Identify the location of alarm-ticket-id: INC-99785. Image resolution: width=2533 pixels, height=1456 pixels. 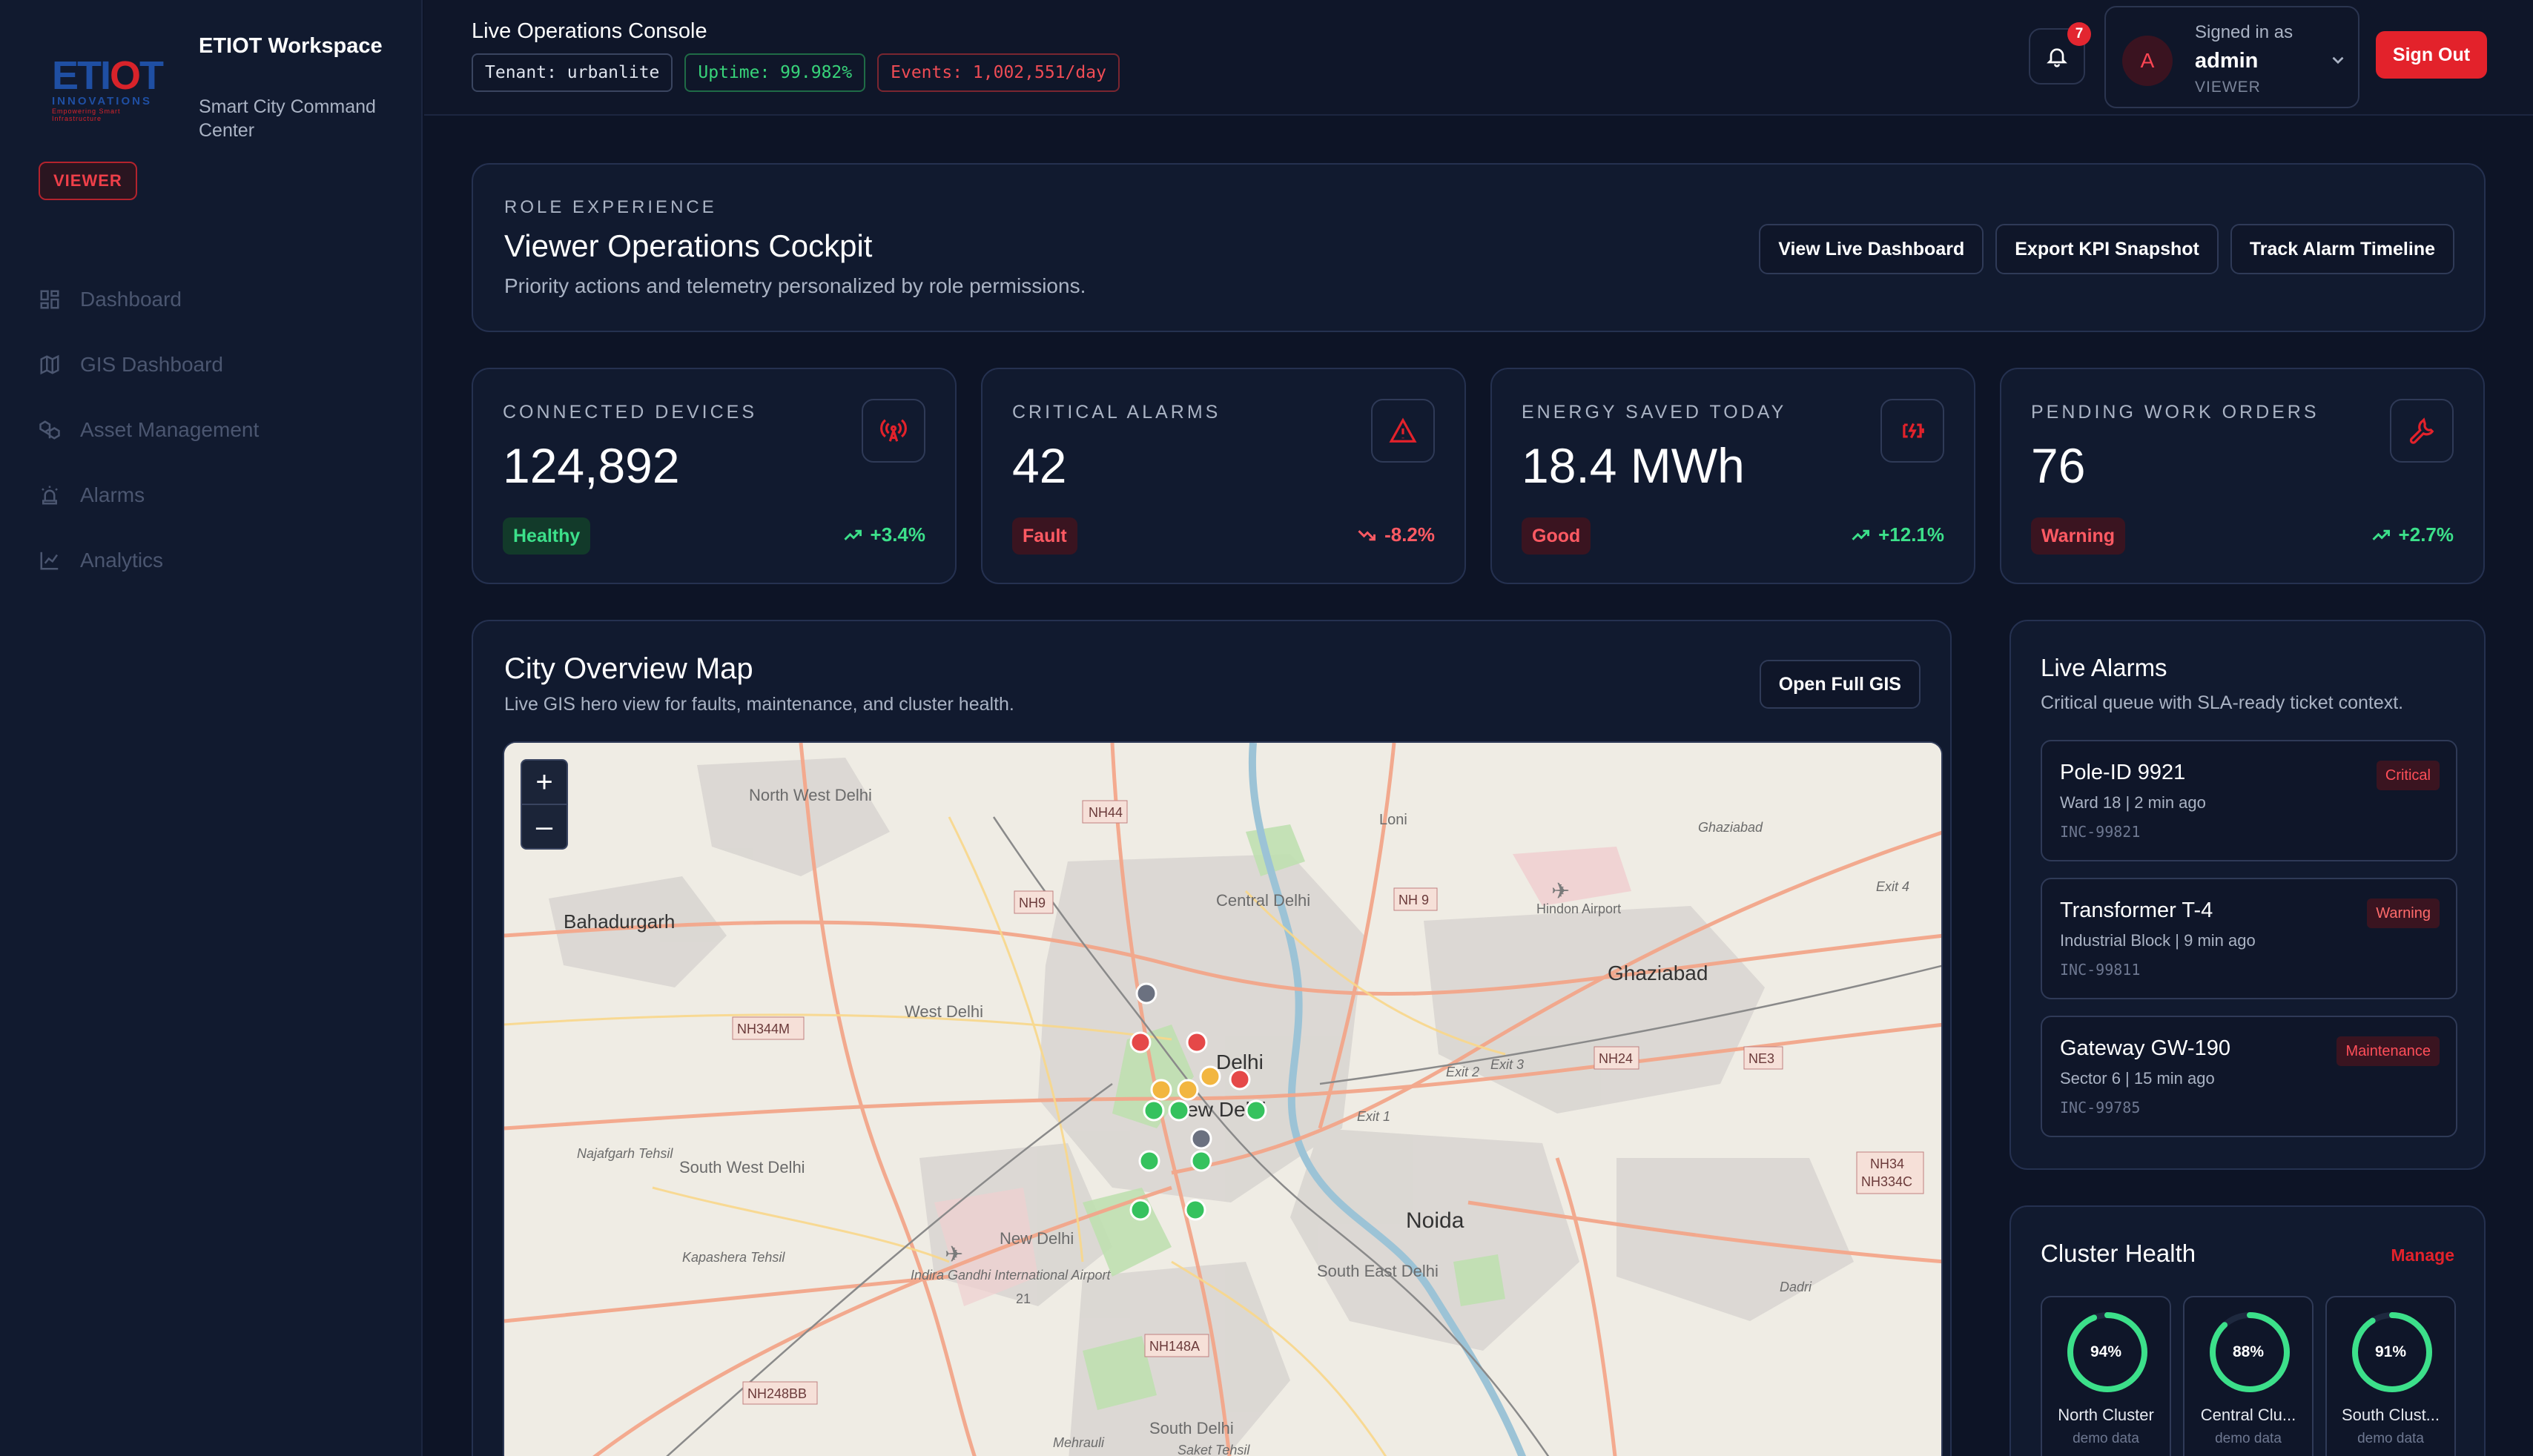
(2100, 1108).